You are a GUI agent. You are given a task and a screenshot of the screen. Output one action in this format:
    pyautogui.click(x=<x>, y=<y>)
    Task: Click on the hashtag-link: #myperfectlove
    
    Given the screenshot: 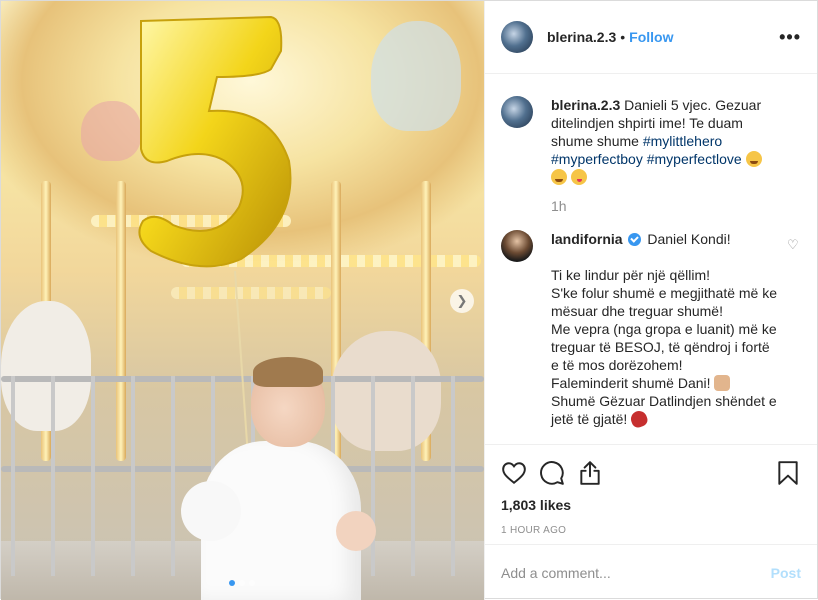 What is the action you would take?
    pyautogui.click(x=694, y=159)
    